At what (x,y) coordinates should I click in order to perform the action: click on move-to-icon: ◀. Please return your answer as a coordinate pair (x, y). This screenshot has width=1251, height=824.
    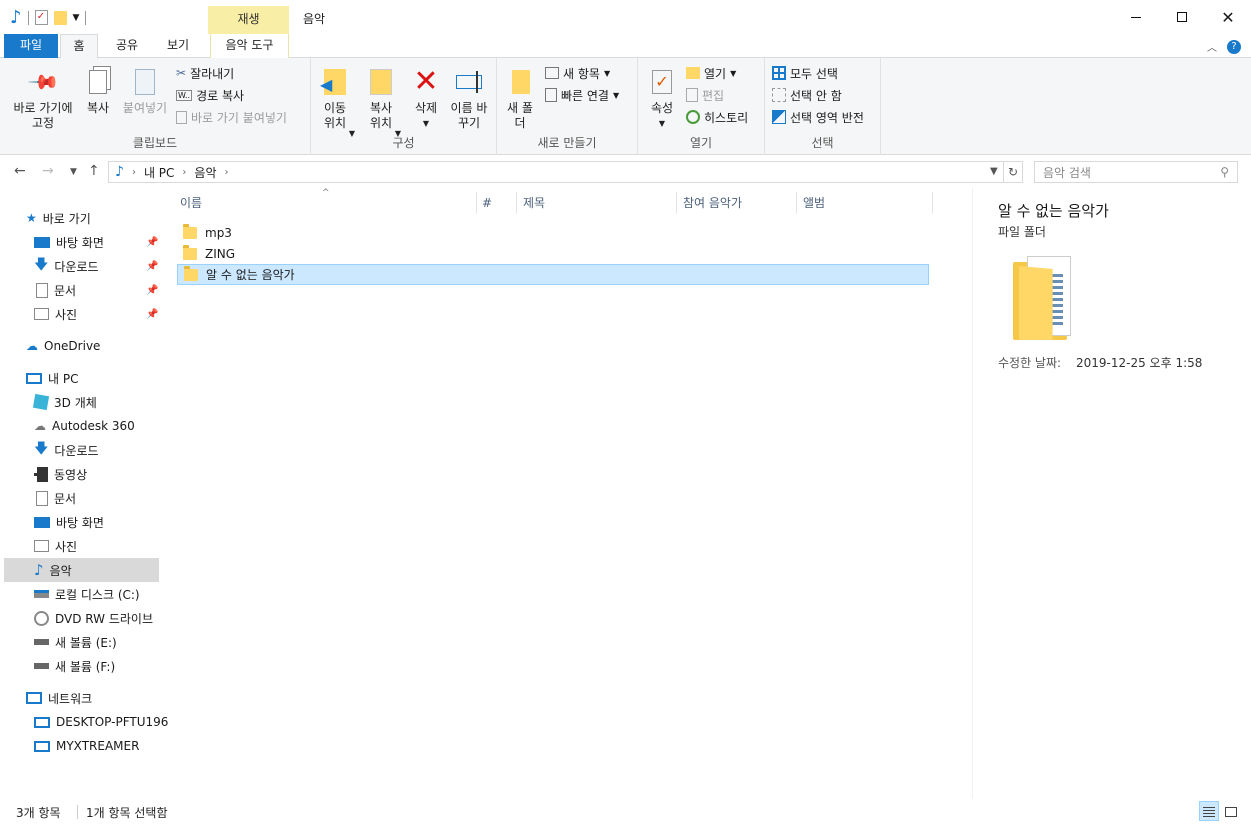
    Looking at the image, I should click on (335, 82).